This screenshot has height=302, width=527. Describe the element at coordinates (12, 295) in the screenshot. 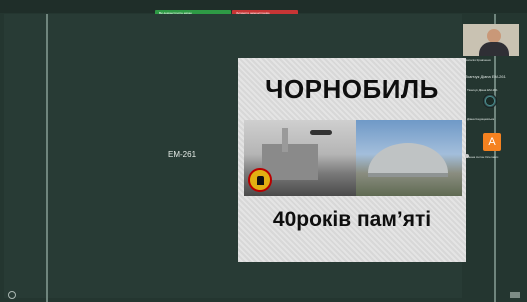

I see `settings-icon` at that location.